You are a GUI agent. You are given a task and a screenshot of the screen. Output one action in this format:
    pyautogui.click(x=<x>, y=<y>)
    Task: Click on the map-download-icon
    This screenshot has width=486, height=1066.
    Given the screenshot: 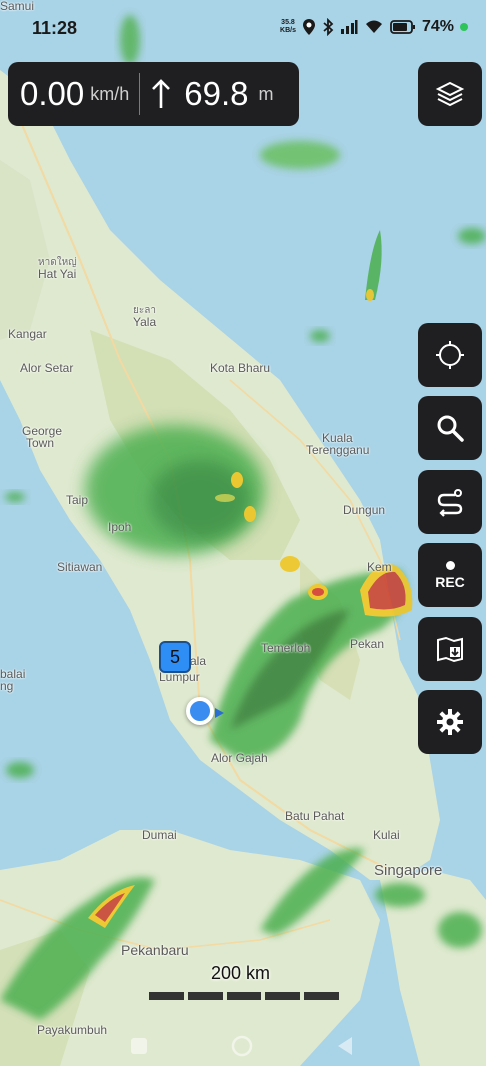 What is the action you would take?
    pyautogui.click(x=450, y=649)
    